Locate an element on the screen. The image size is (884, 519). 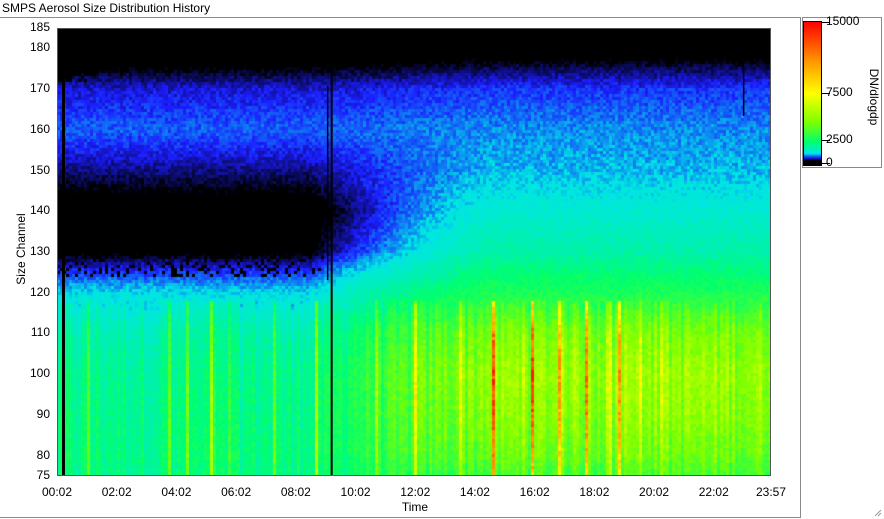
colorbar-tick-label: 0 is located at coordinates (829, 162).